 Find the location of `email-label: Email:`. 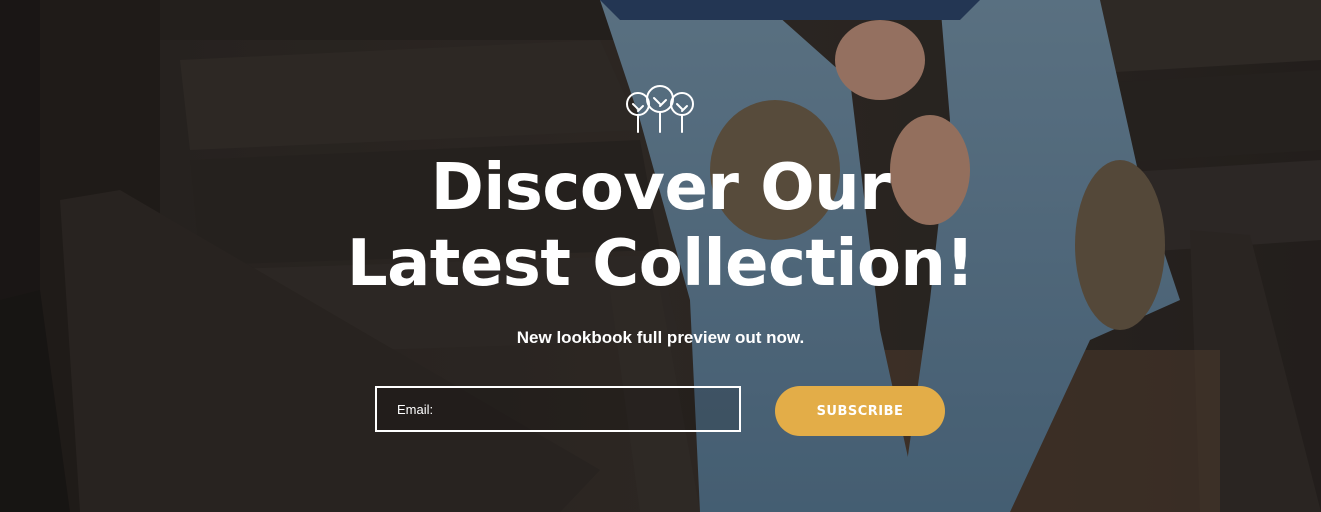

email-label: Email: is located at coordinates (415, 409).